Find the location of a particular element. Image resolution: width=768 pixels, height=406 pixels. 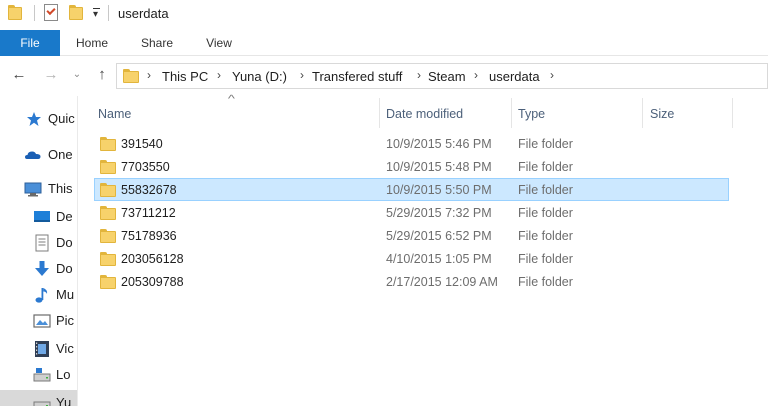

nav-item-music: Mu is located at coordinates (38, 295).